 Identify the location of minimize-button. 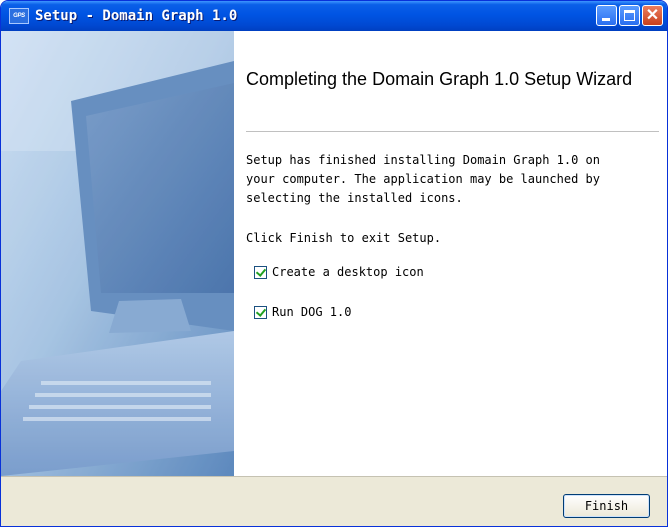
(606, 15).